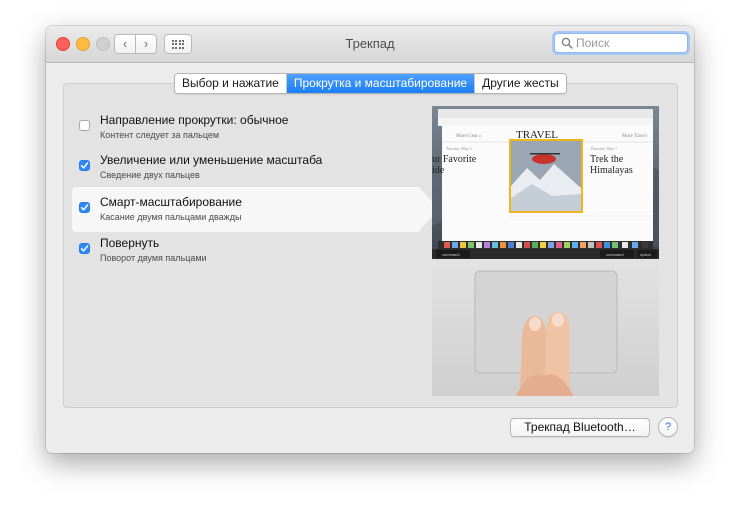 The image size is (740, 519). Describe the element at coordinates (150, 175) in the screenshot. I see `option-subtitle: Сведение двух пальцев` at that location.